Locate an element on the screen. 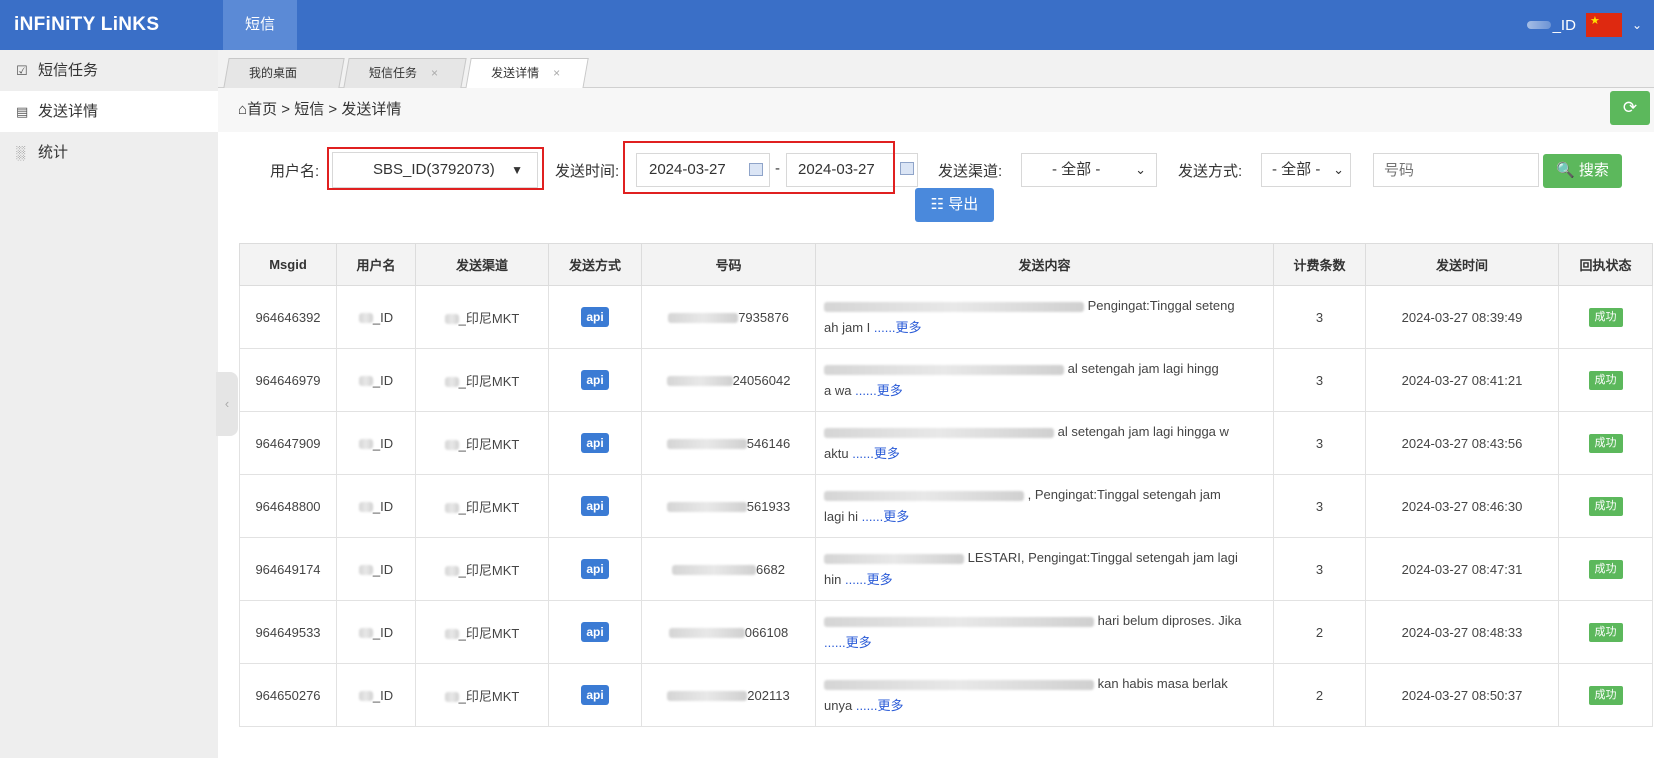 This screenshot has width=1654, height=758. cell-content-text: hin is located at coordinates (833, 579).